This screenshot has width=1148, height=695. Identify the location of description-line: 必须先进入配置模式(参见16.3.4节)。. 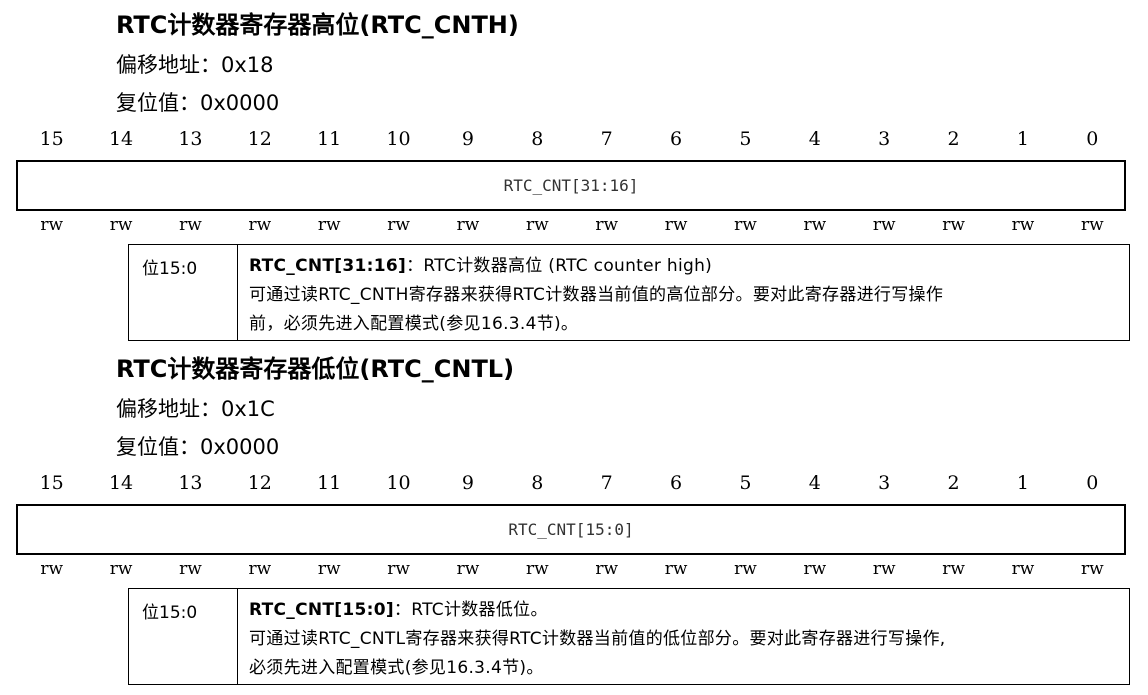
(396, 668).